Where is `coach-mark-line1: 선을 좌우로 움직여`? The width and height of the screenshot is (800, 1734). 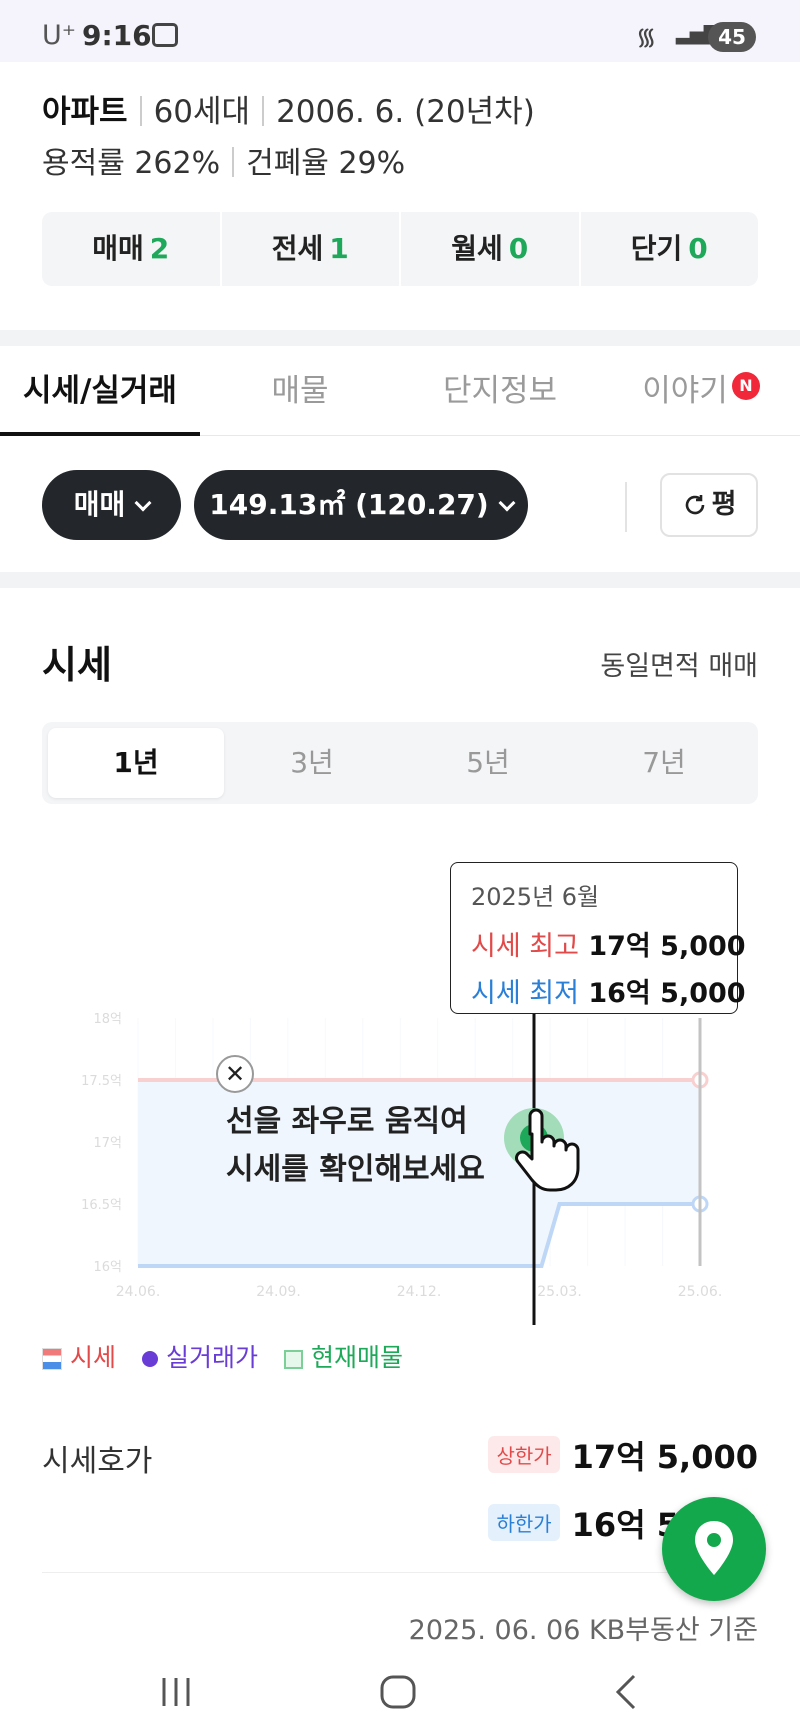 coach-mark-line1: 선을 좌우로 움직여 is located at coordinates (347, 1121).